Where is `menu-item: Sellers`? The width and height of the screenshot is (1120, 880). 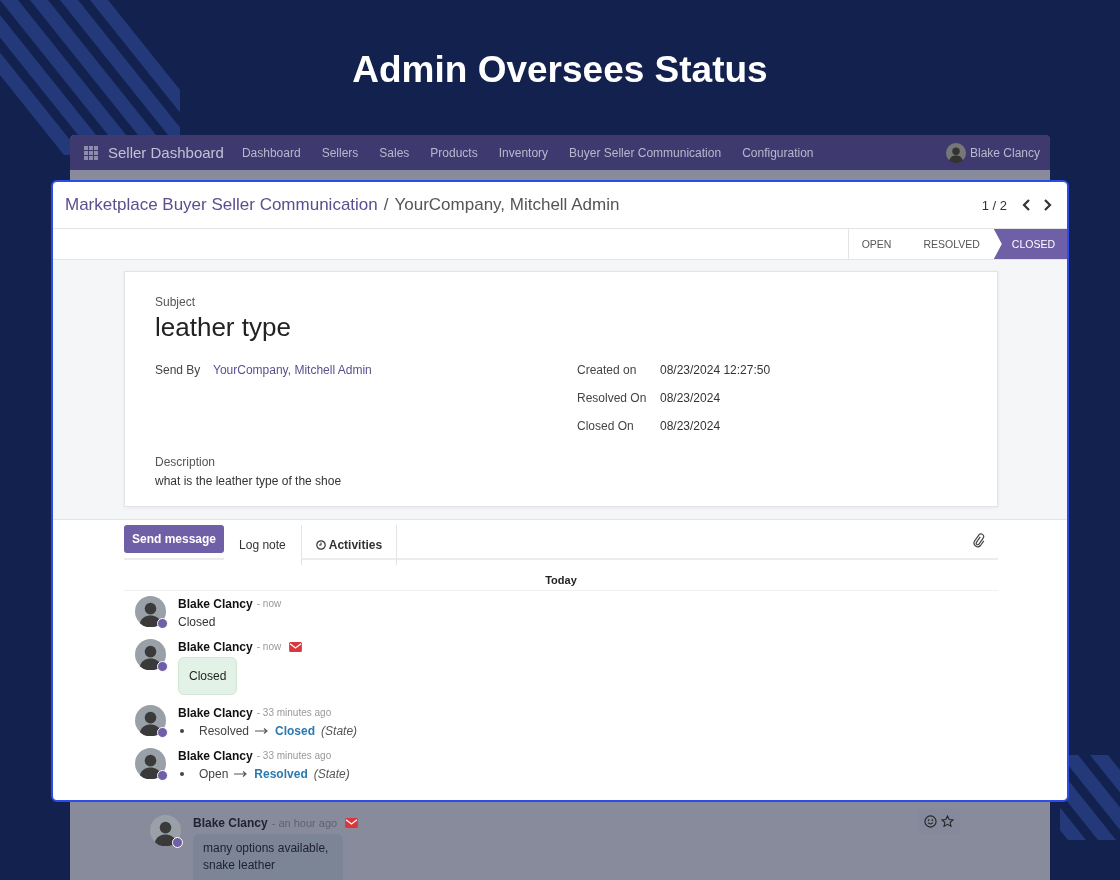
menu-item: Sellers is located at coordinates (340, 152).